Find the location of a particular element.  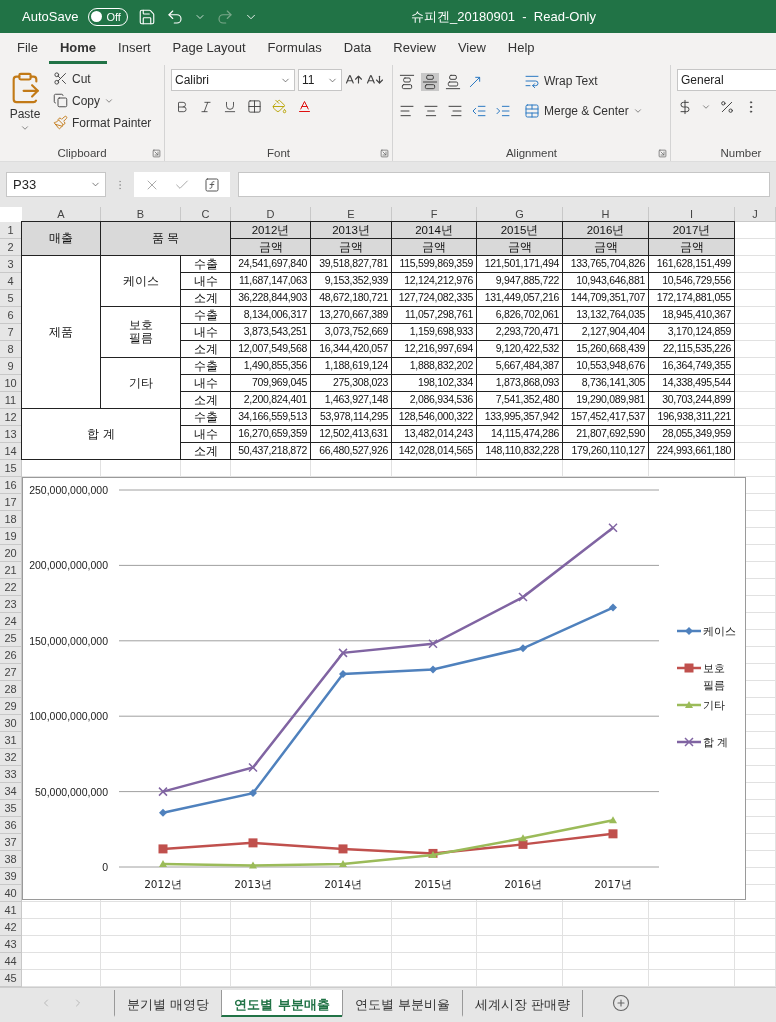

legend-label: 케이스 is located at coordinates (719, 631).